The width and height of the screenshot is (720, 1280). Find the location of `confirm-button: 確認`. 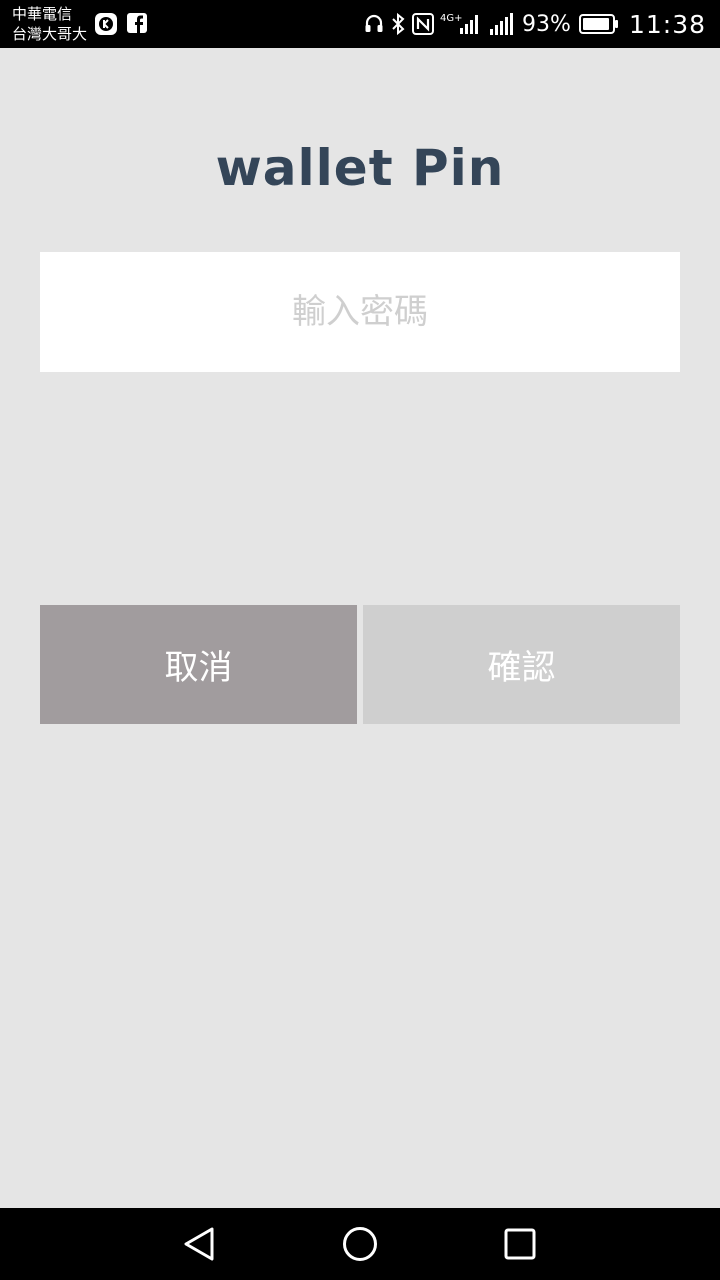

confirm-button: 確認 is located at coordinates (521, 664).